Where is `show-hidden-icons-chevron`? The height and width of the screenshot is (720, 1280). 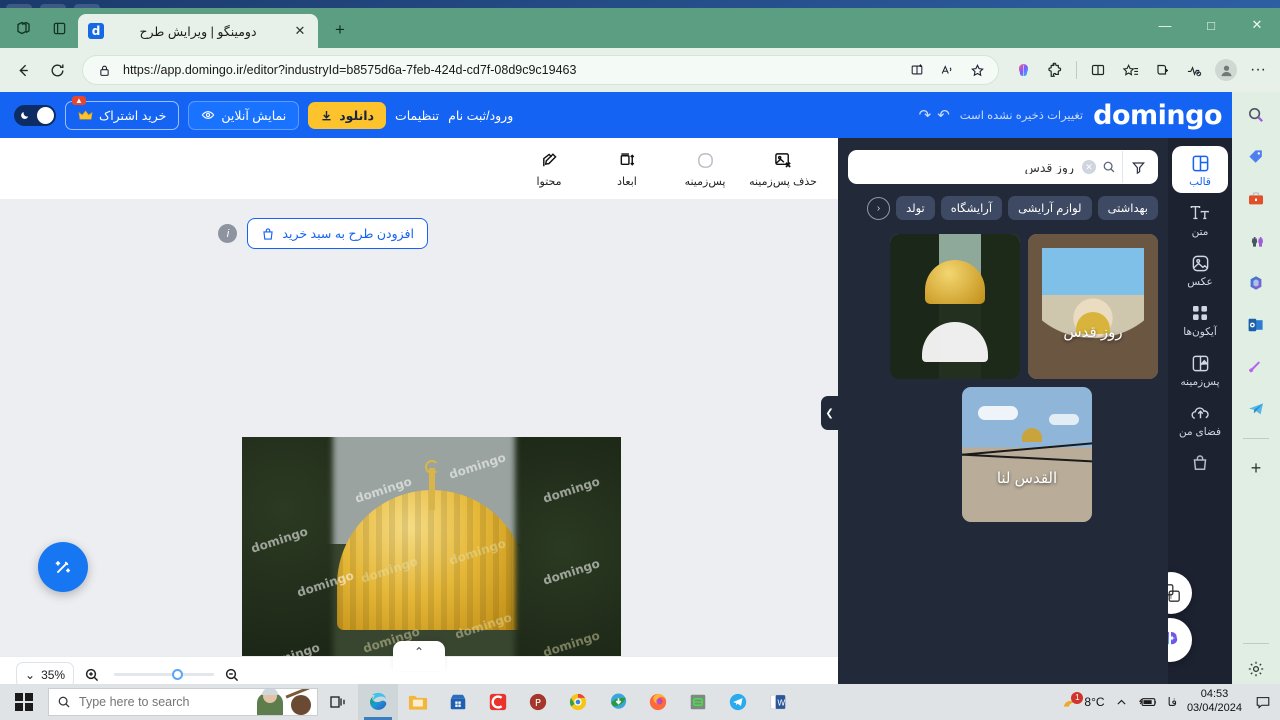 show-hidden-icons-chevron is located at coordinates (1121, 702).